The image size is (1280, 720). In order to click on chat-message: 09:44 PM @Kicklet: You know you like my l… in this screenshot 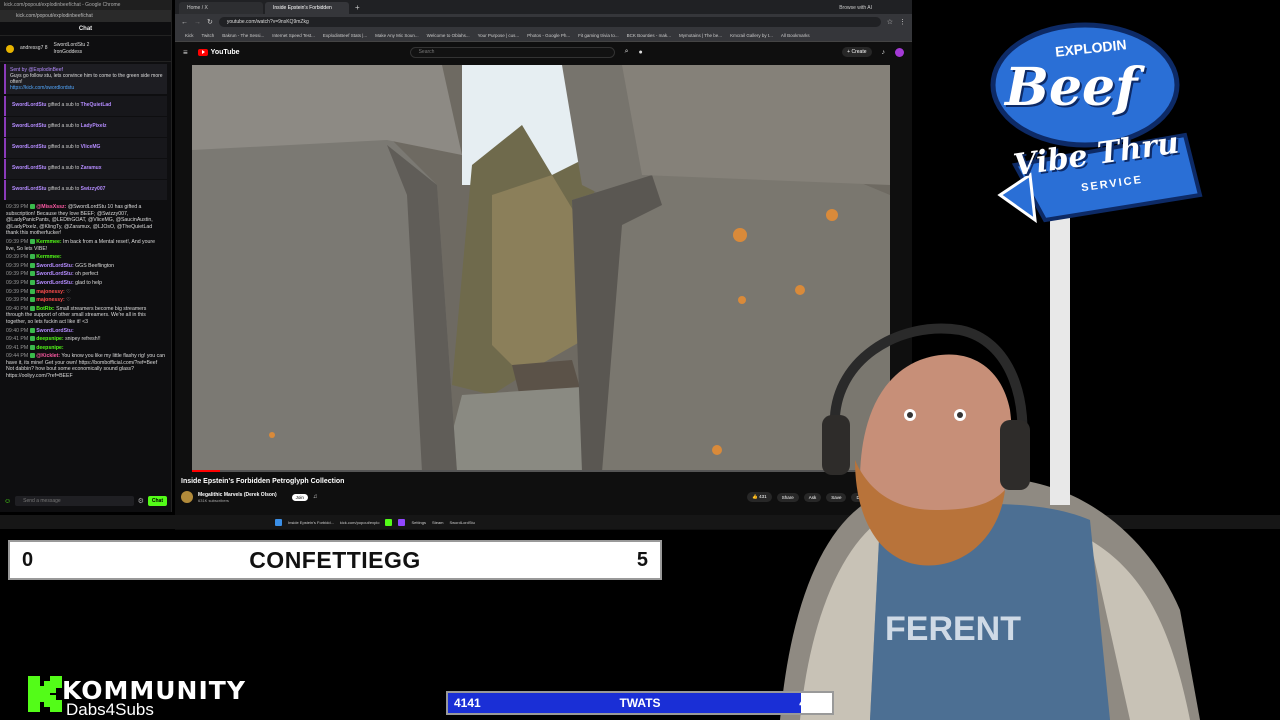, I will do `click(85, 366)`.